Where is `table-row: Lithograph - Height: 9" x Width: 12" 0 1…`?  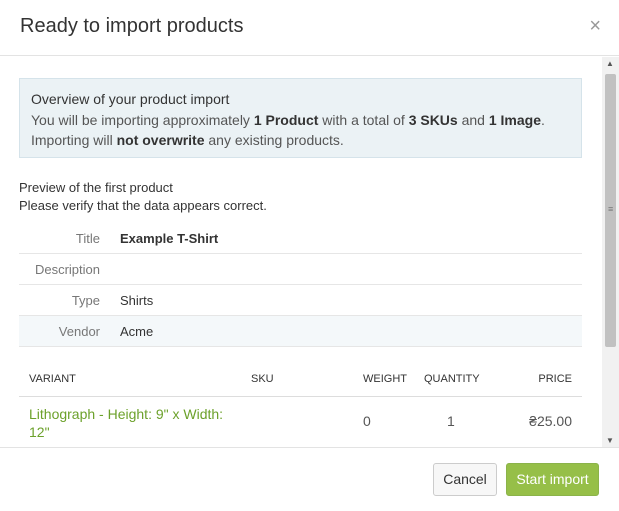
table-row: Lithograph - Height: 9" x Width: 12" 0 1… is located at coordinates (300, 422).